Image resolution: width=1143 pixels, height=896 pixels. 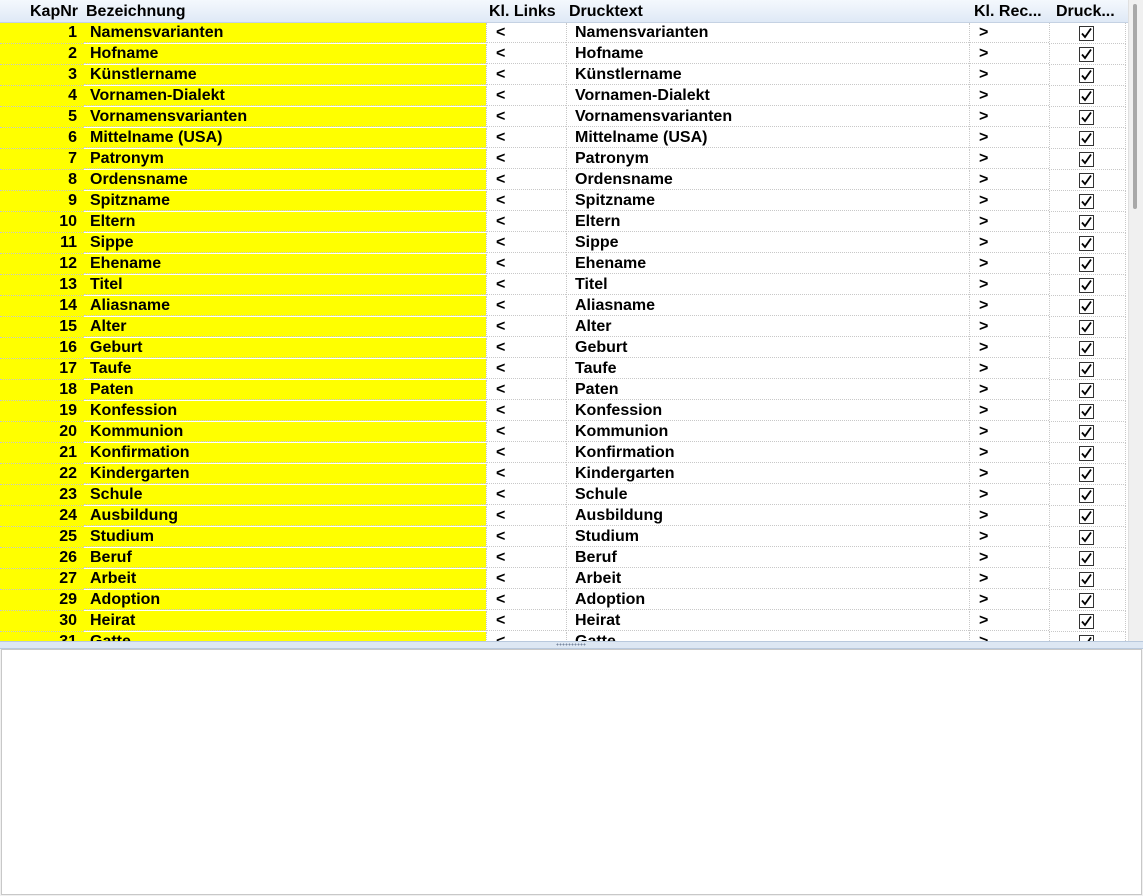 What do you see at coordinates (285, 495) in the screenshot?
I see `cell-bezeichnung: Schule` at bounding box center [285, 495].